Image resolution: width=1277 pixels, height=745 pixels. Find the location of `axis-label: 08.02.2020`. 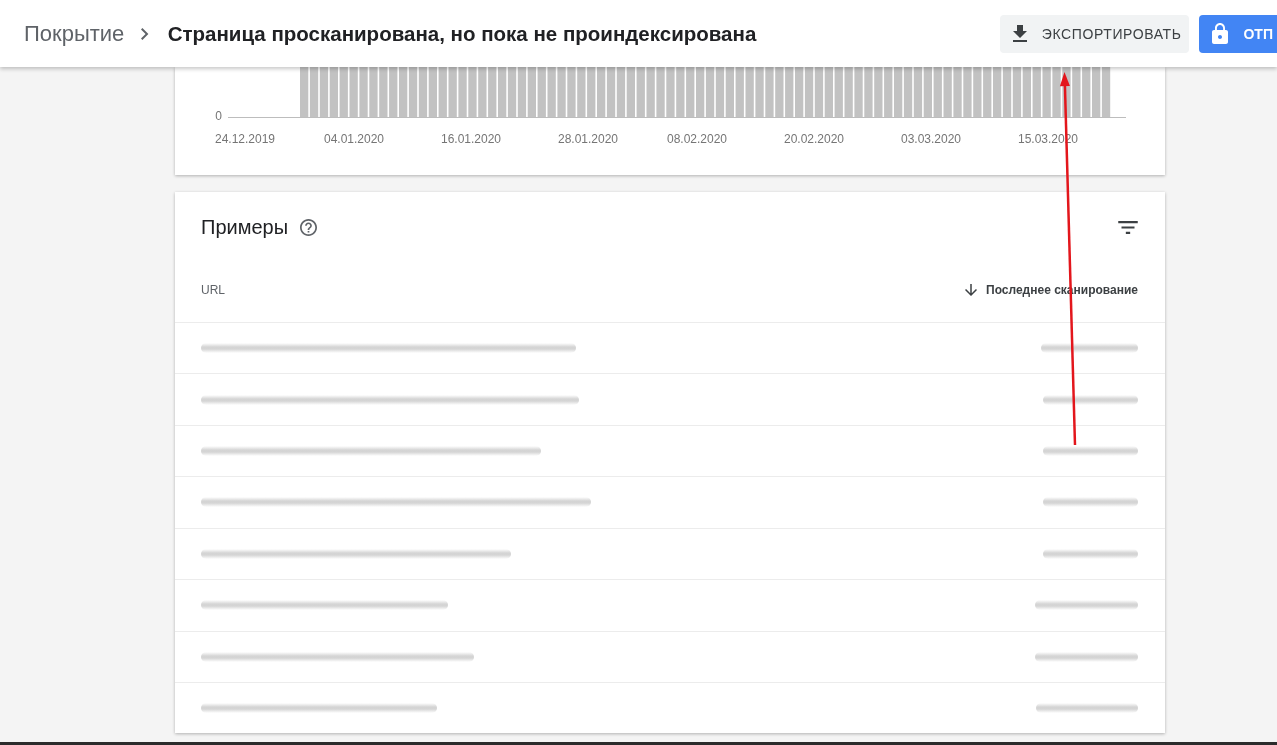

axis-label: 08.02.2020 is located at coordinates (697, 139).